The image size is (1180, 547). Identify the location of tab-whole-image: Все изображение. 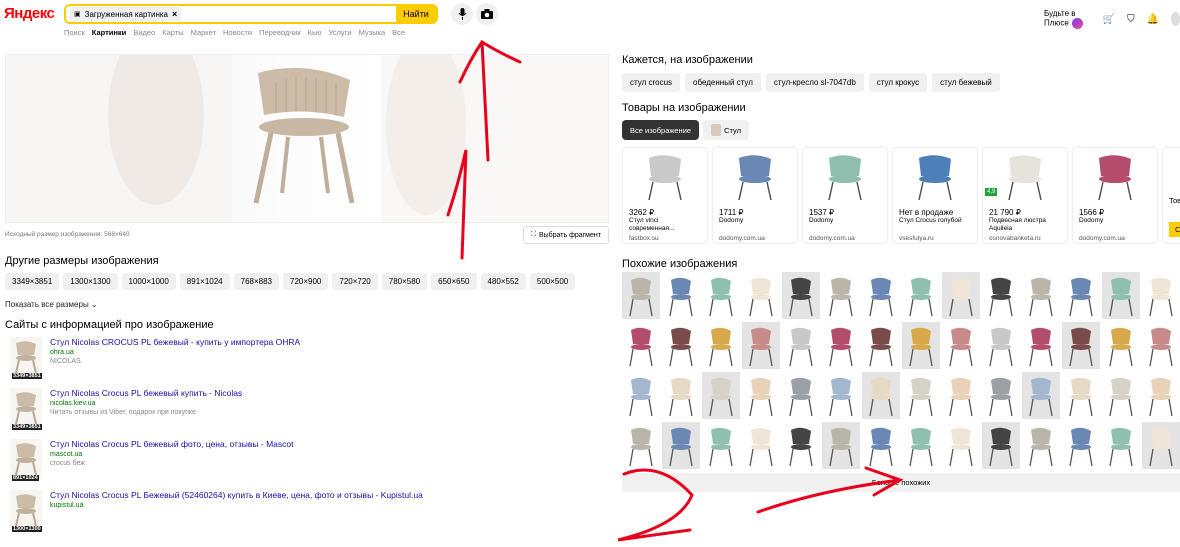
(661, 130).